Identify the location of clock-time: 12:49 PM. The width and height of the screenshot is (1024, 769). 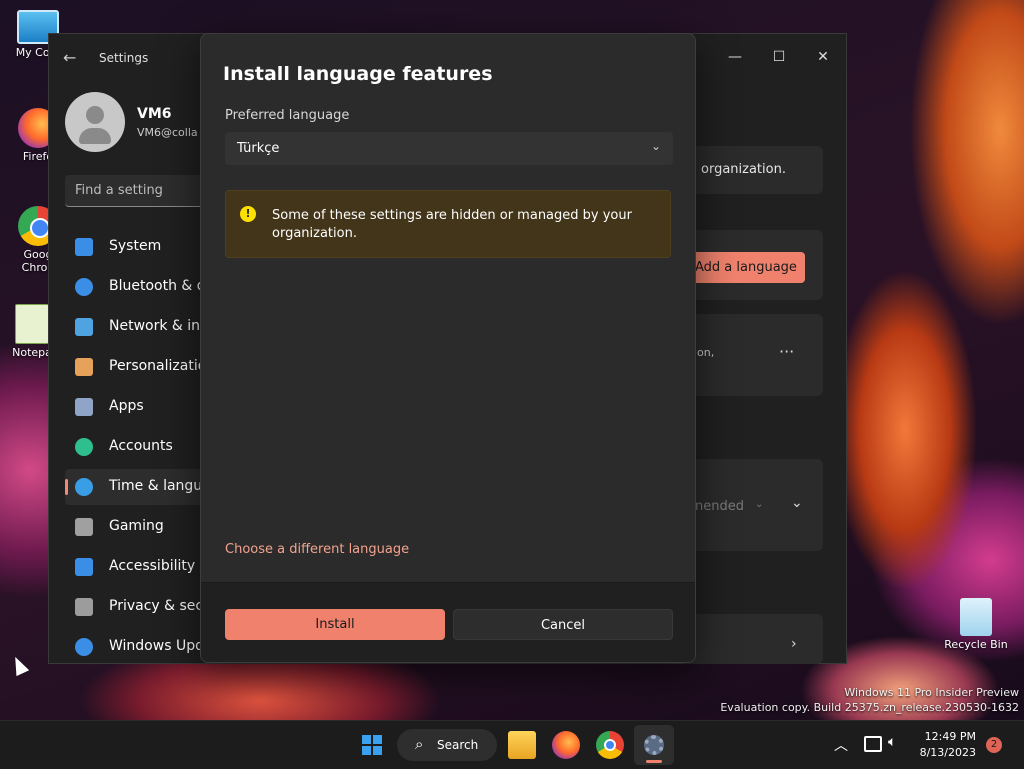
(950, 736).